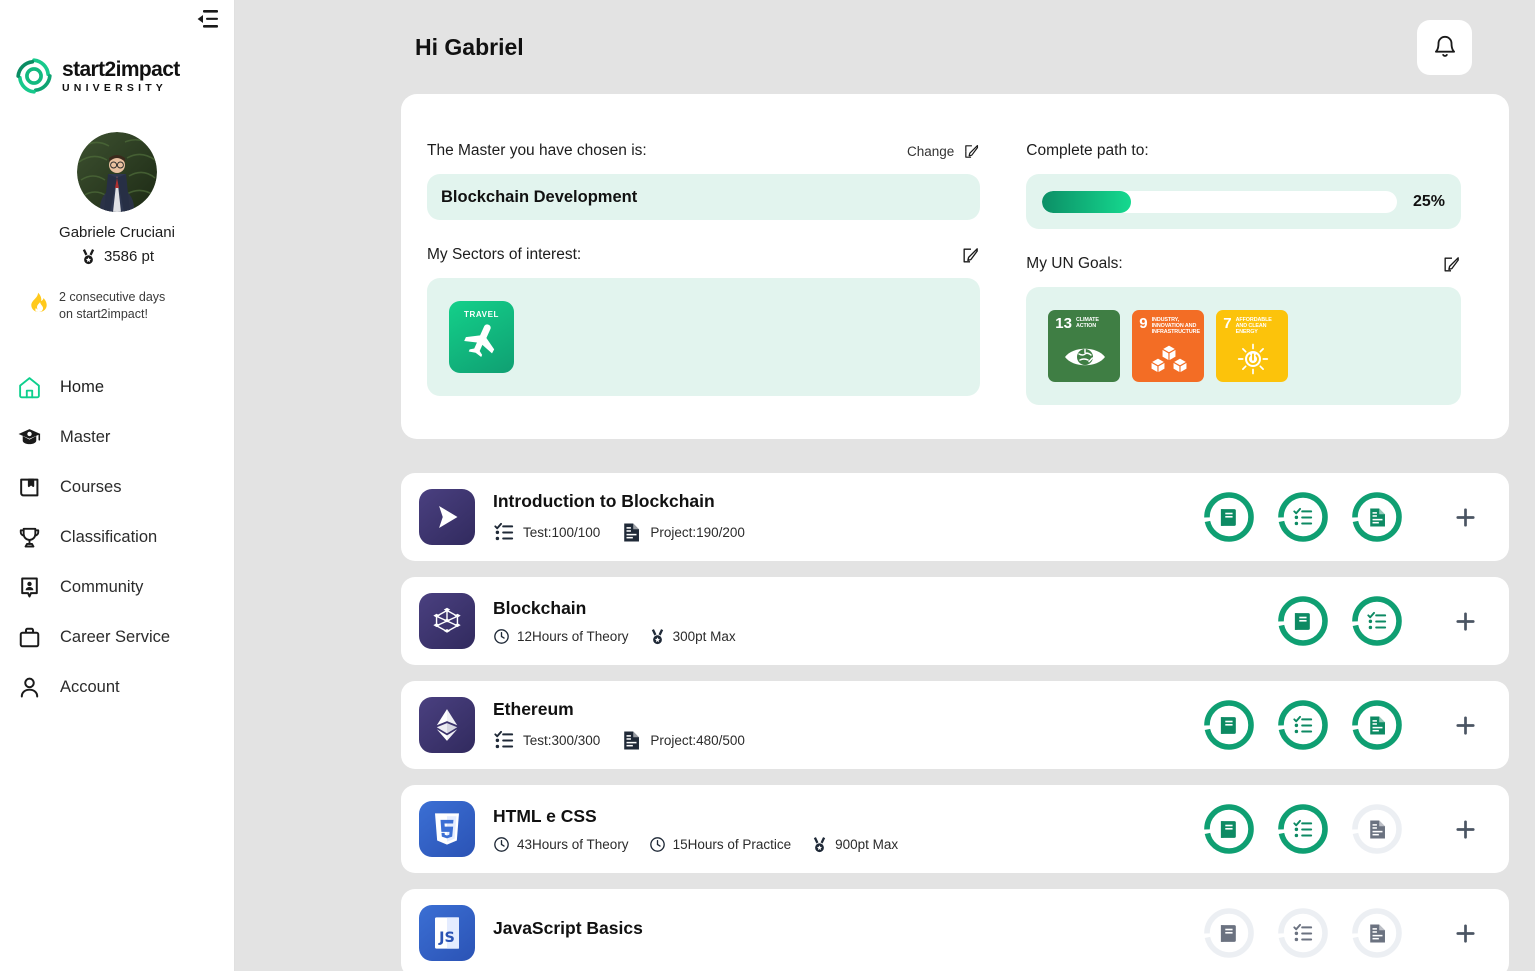  Describe the element at coordinates (82, 386) in the screenshot. I see `sidebar-item-label: Home` at that location.